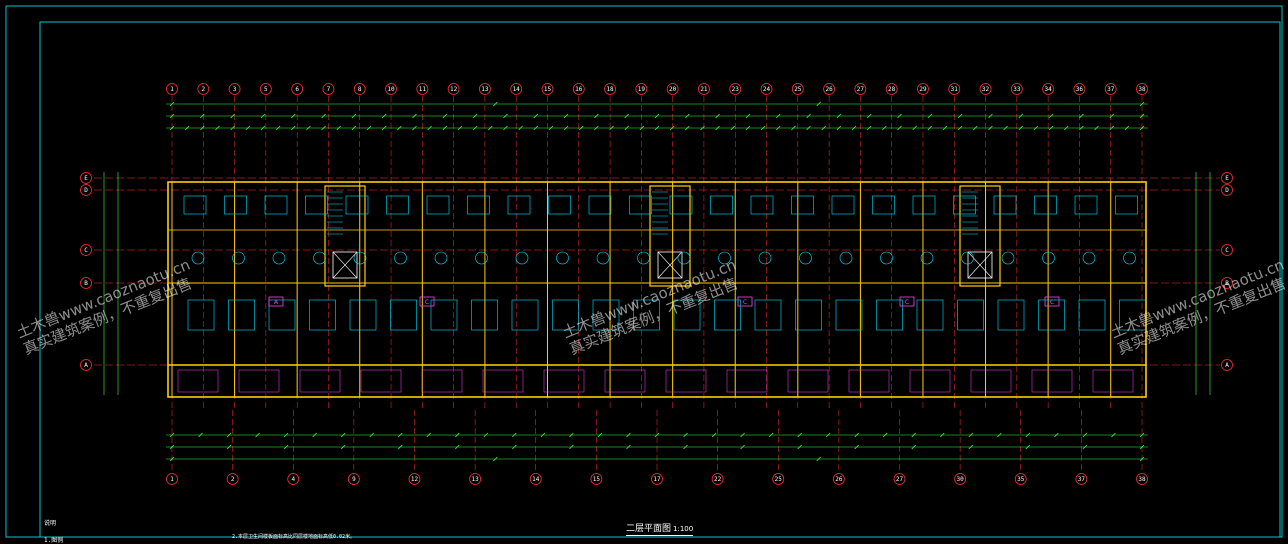 Image resolution: width=1288 pixels, height=544 pixels. I want to click on axis-top-20-label: 20, so click(673, 89).